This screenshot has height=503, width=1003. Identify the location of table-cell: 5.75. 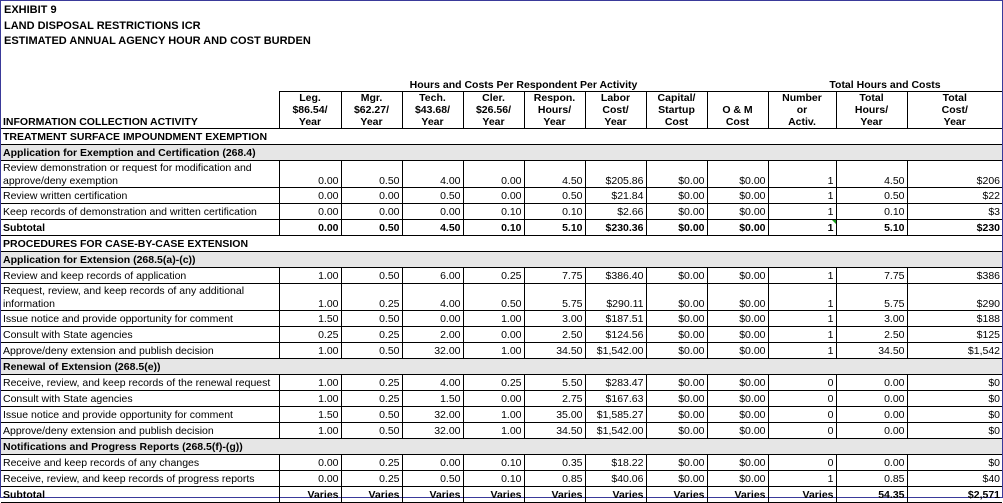
(554, 297).